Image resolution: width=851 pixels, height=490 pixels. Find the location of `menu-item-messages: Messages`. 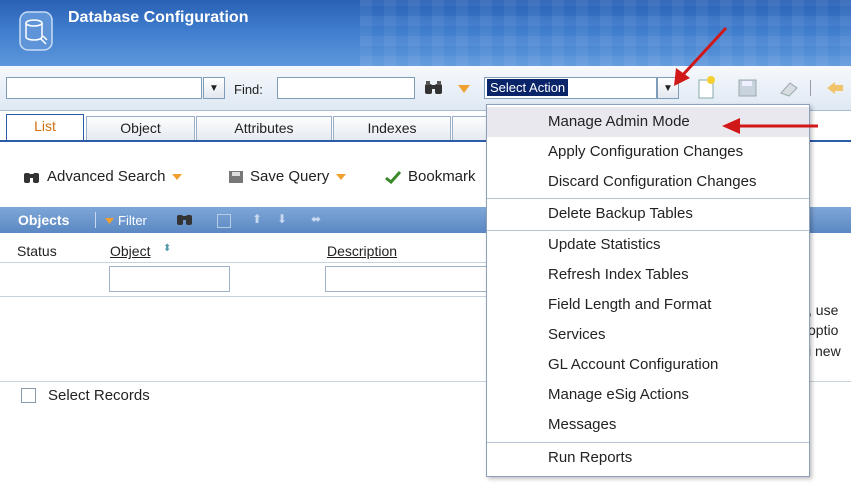

menu-item-messages: Messages is located at coordinates (648, 425).